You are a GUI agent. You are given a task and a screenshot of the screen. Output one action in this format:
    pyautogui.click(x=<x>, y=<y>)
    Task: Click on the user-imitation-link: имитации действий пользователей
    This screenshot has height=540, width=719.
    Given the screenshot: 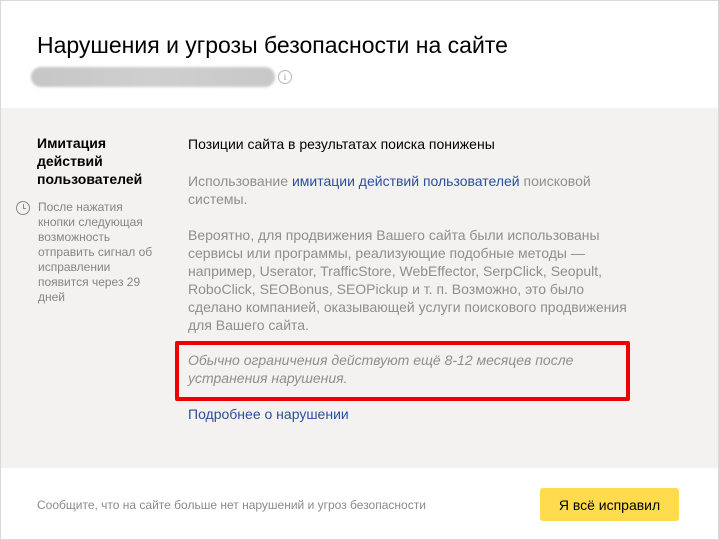 What is the action you would take?
    pyautogui.click(x=406, y=181)
    